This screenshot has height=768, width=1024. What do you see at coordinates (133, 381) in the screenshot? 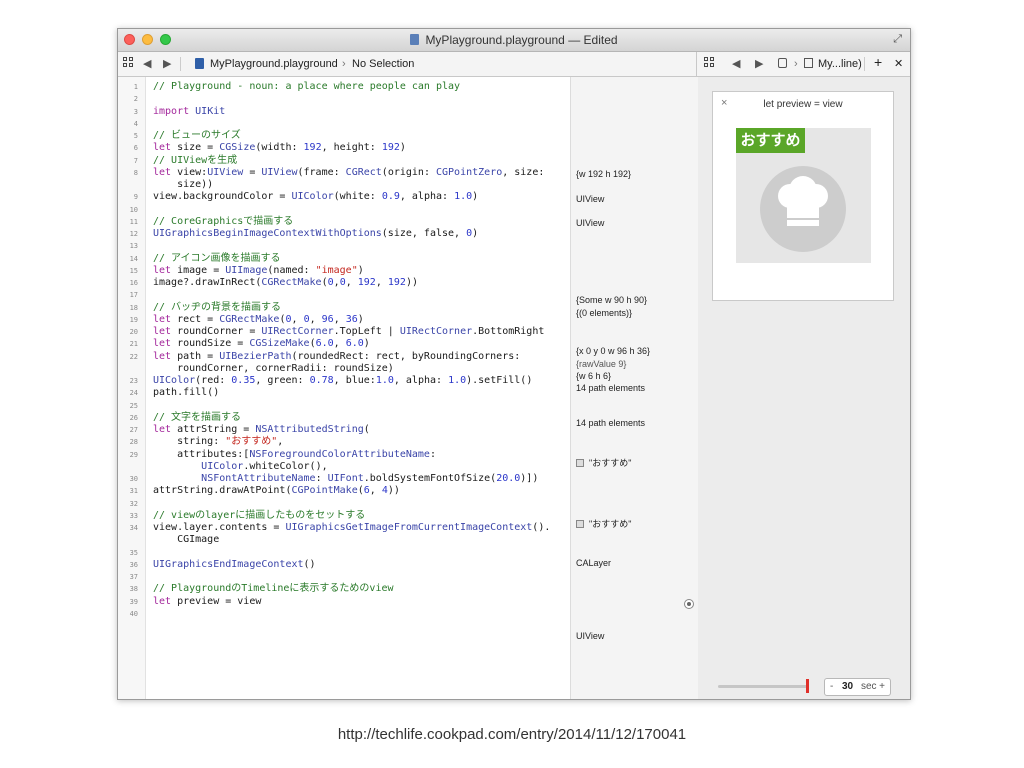
I see `line-number: 23` at bounding box center [133, 381].